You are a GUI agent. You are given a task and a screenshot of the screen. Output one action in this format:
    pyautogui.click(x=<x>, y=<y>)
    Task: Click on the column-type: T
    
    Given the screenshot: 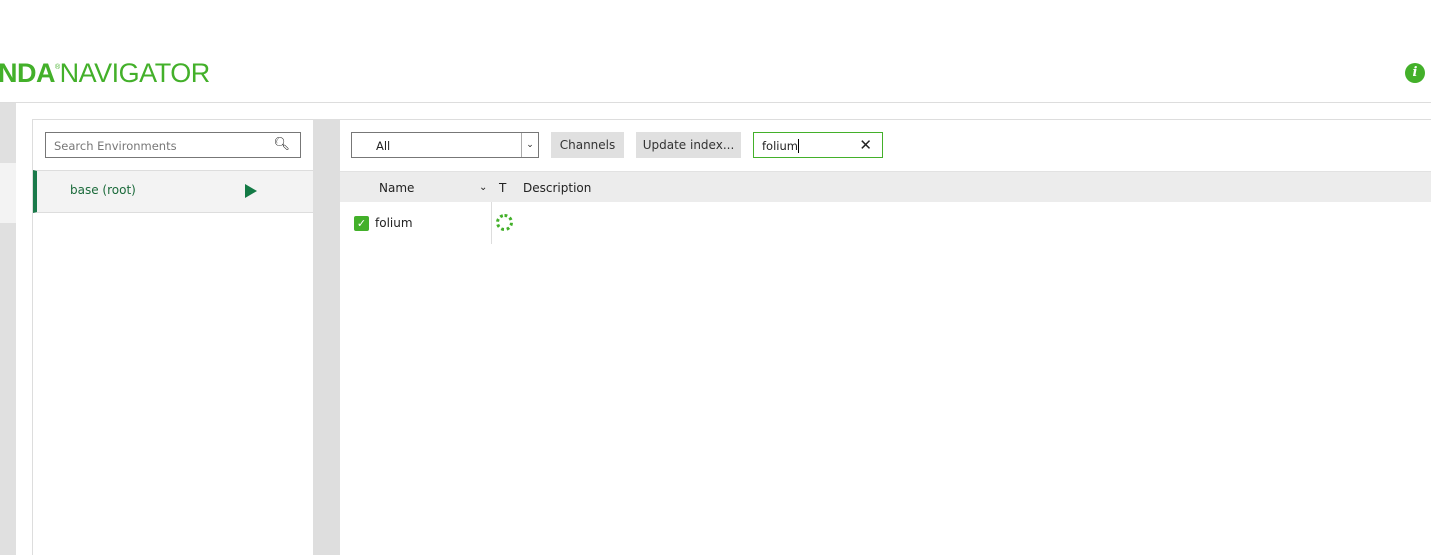 What is the action you would take?
    pyautogui.click(x=502, y=188)
    